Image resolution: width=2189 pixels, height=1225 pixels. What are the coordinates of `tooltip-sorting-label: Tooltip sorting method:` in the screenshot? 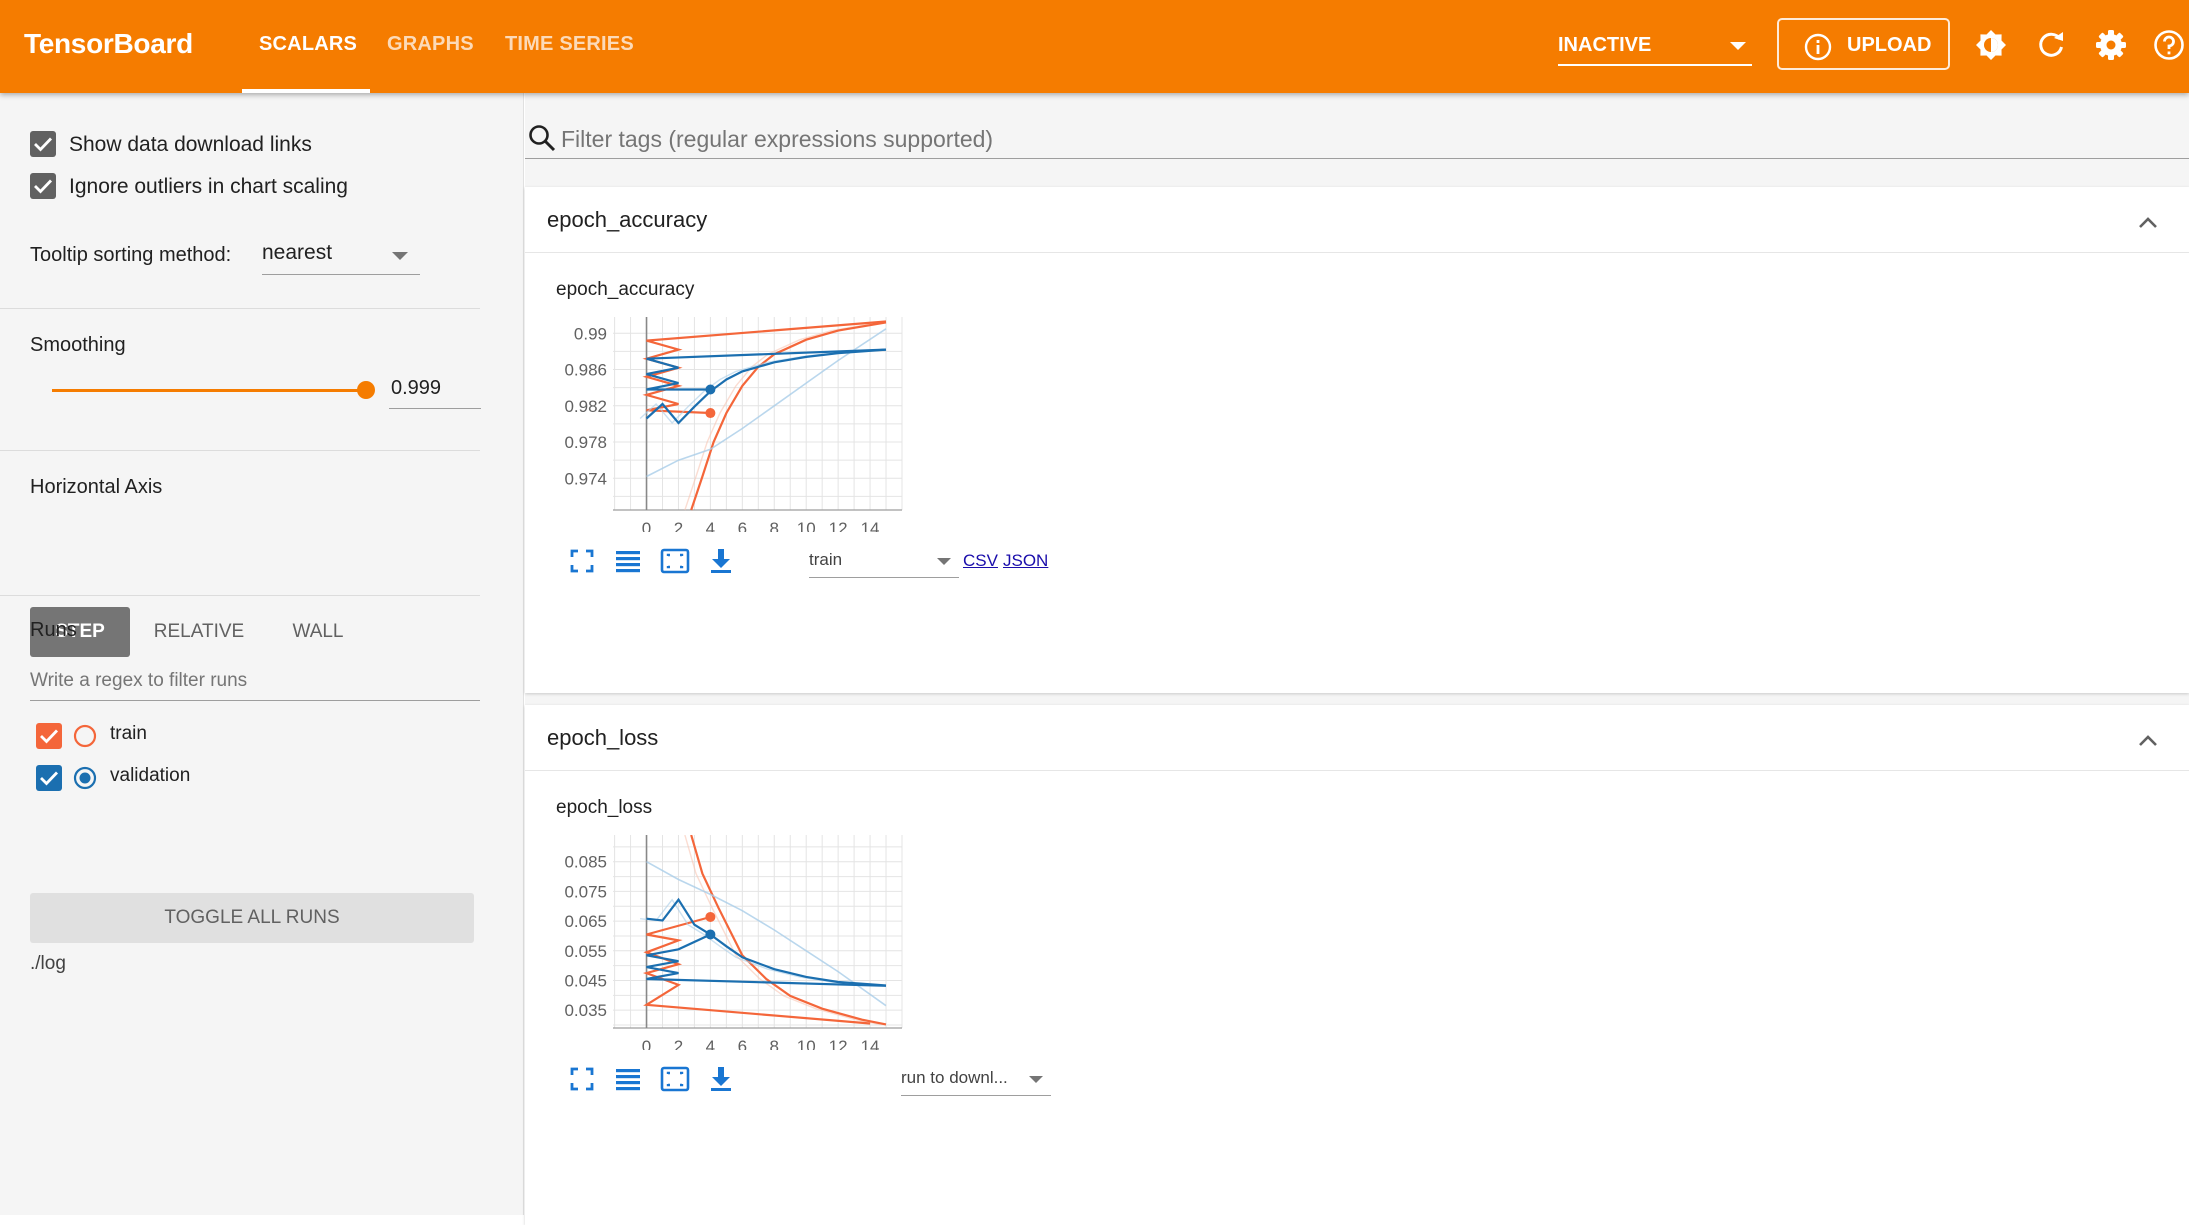 It's located at (131, 255).